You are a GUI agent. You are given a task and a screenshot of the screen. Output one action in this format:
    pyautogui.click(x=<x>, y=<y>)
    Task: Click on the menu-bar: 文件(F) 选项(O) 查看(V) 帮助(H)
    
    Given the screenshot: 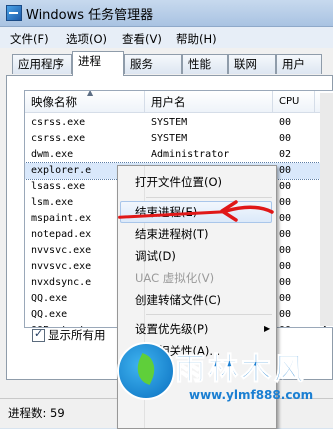 What is the action you would take?
    pyautogui.click(x=166, y=37)
    